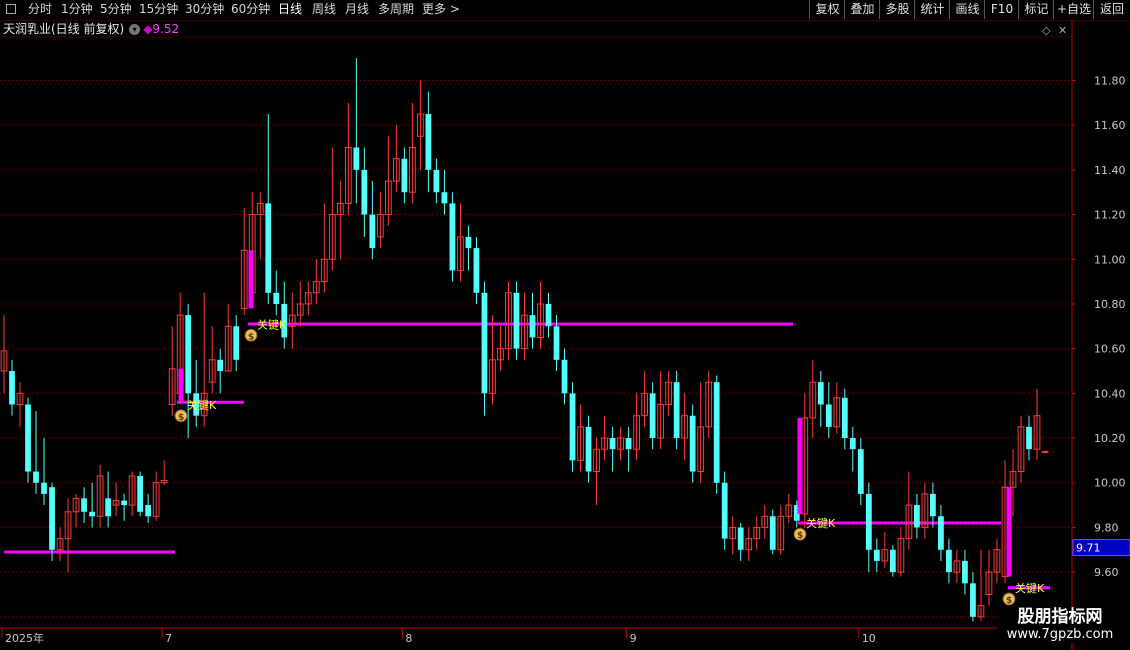 The image size is (1130, 650). I want to click on watermark-title: 股朋指标网, so click(1060, 617).